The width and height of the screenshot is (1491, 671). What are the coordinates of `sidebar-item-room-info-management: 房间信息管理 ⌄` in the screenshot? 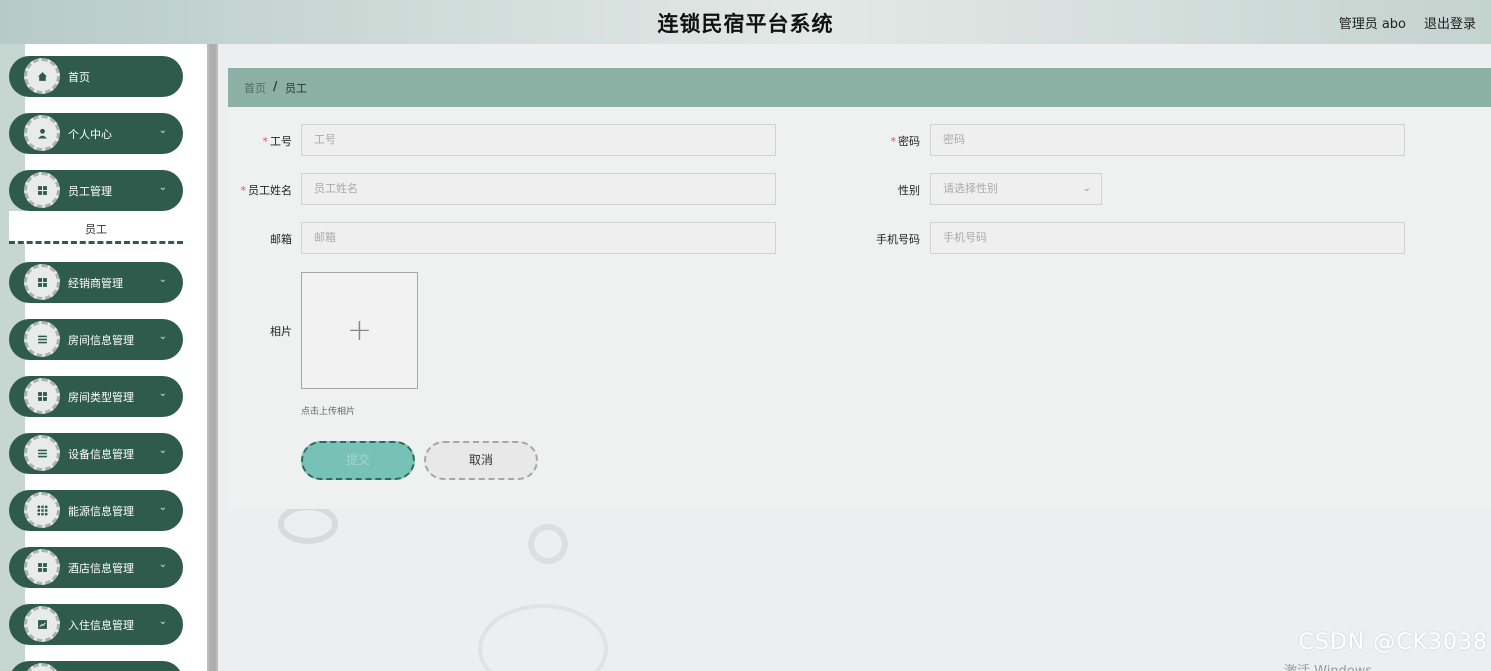 It's located at (96, 339).